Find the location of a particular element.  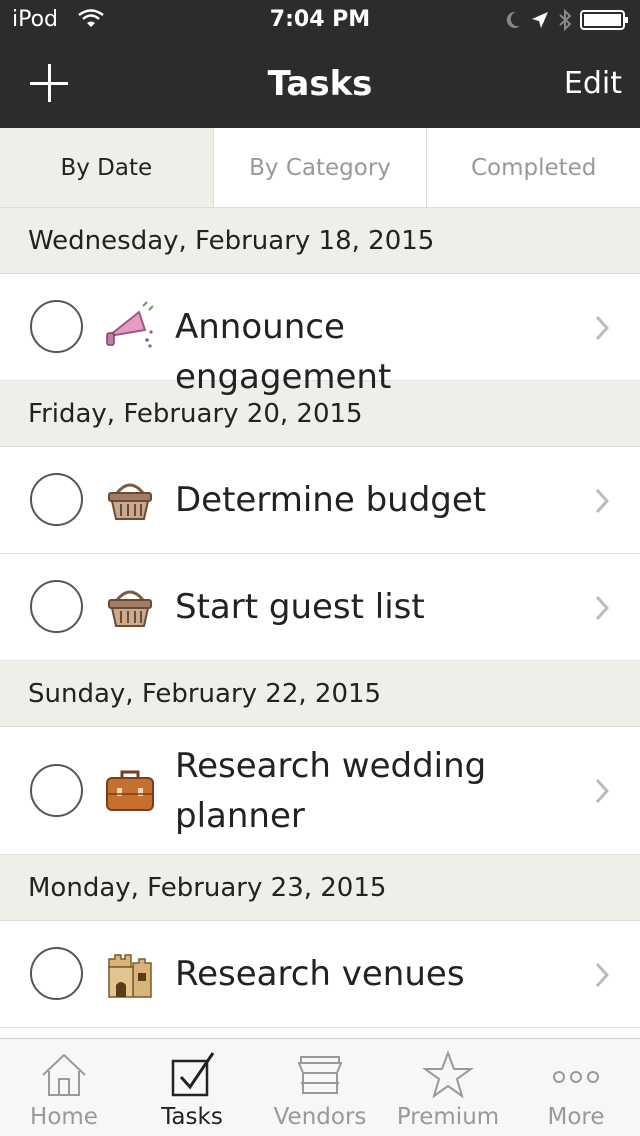

home-icon is located at coordinates (64, 1074).